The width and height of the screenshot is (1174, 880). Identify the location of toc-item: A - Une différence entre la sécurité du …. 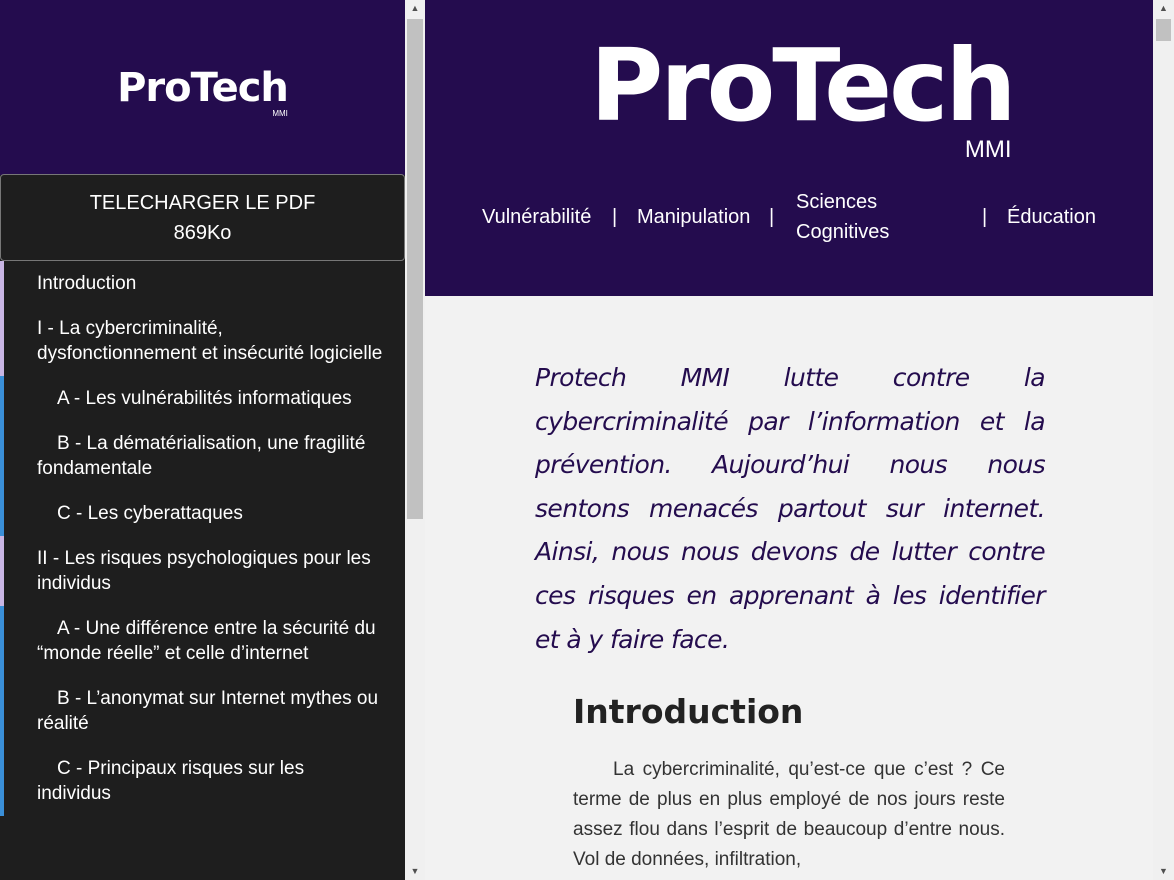
(202, 641).